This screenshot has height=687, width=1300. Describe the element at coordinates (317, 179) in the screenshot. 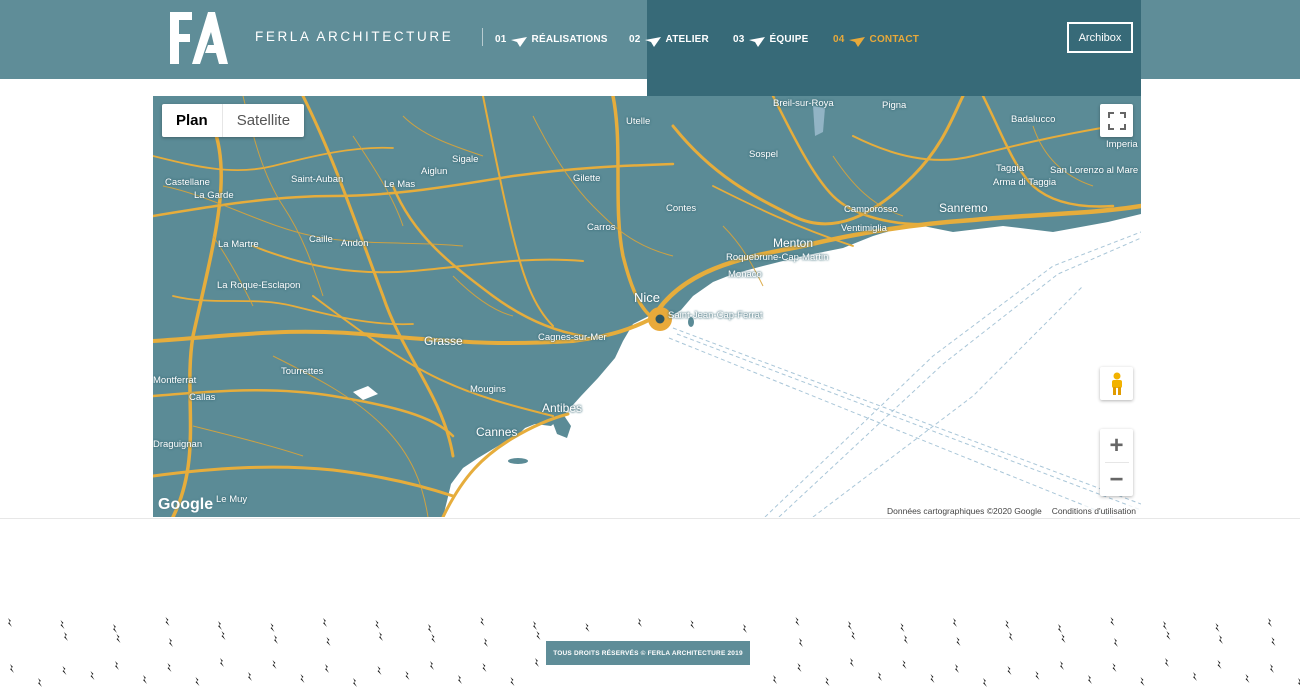

I see `map-label-saintauban: Saint-Auban` at that location.